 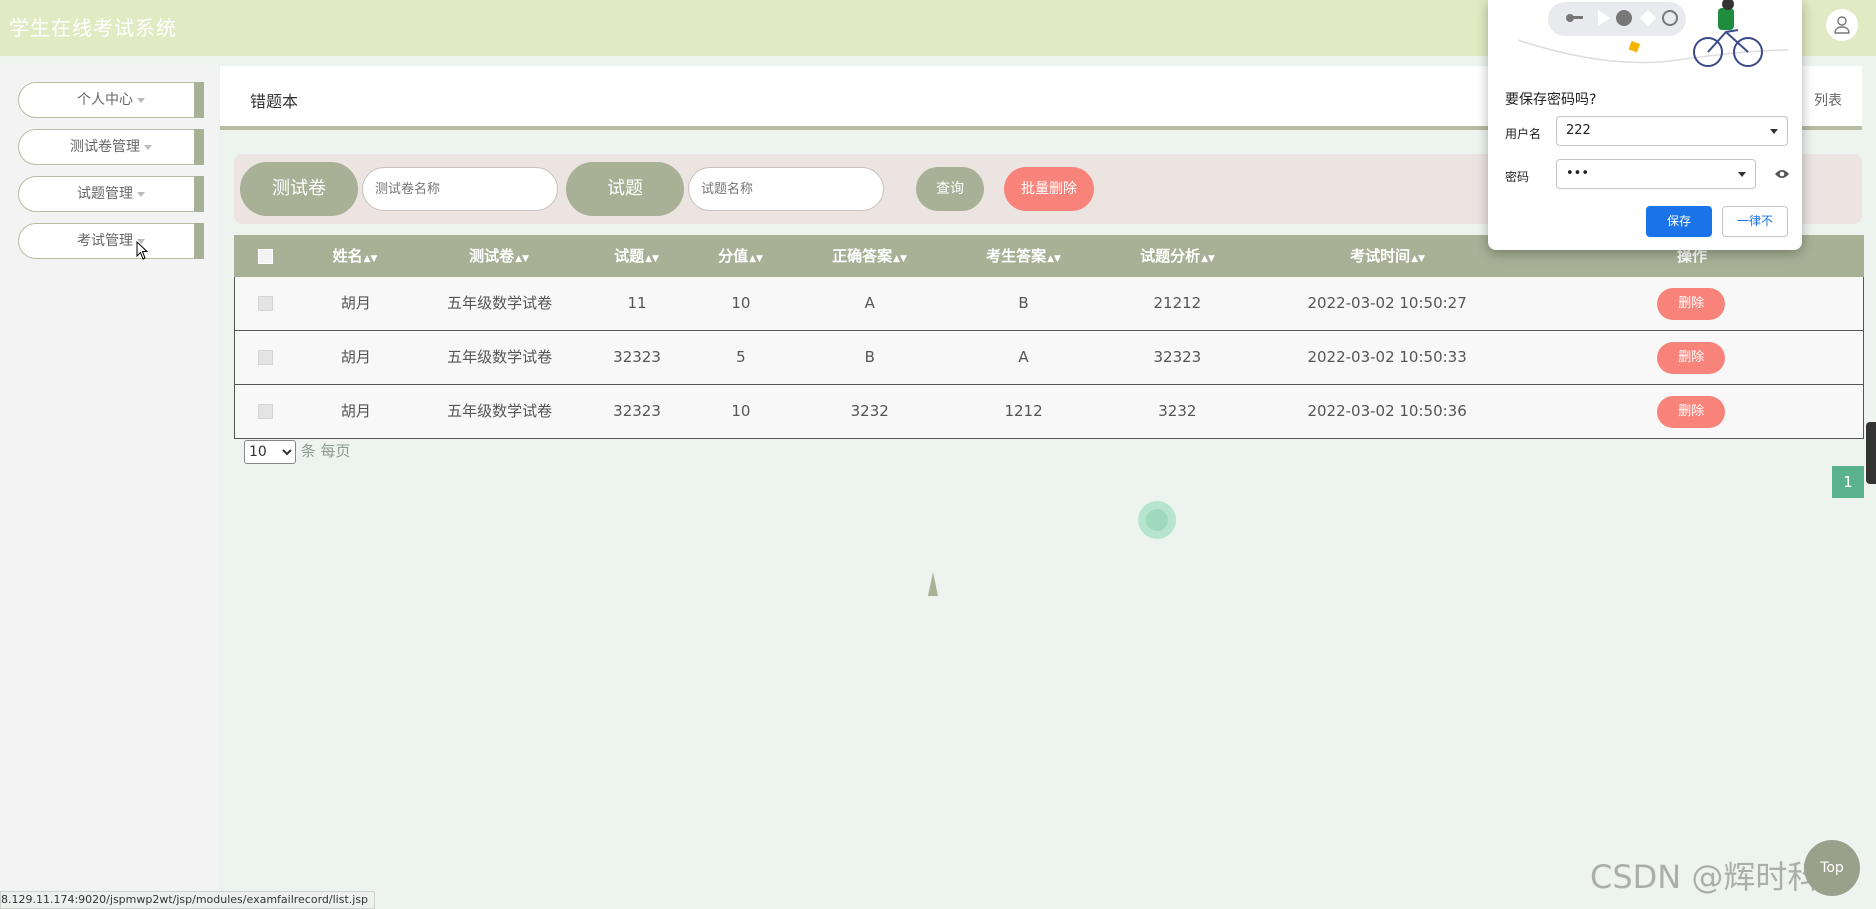 What do you see at coordinates (355, 256) in the screenshot?
I see `col-header-name: 姓名▲▼` at bounding box center [355, 256].